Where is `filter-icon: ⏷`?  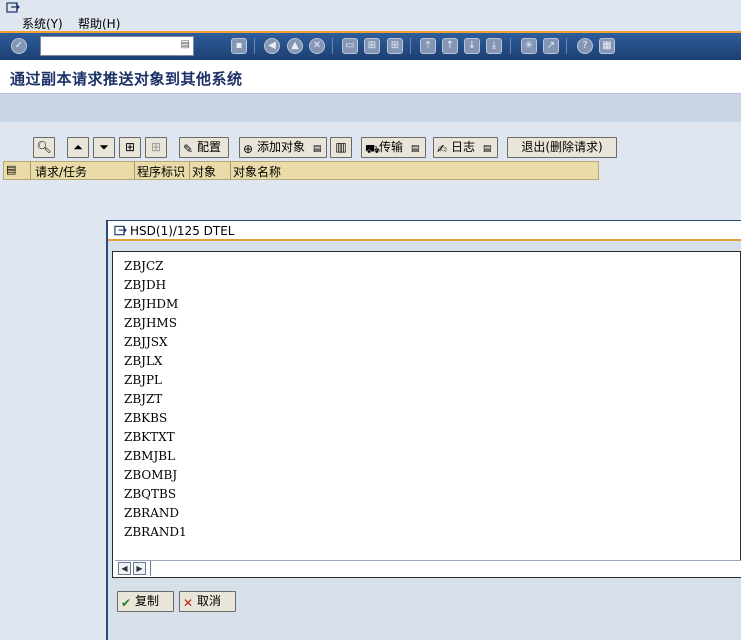 filter-icon: ⏷ is located at coordinates (104, 147).